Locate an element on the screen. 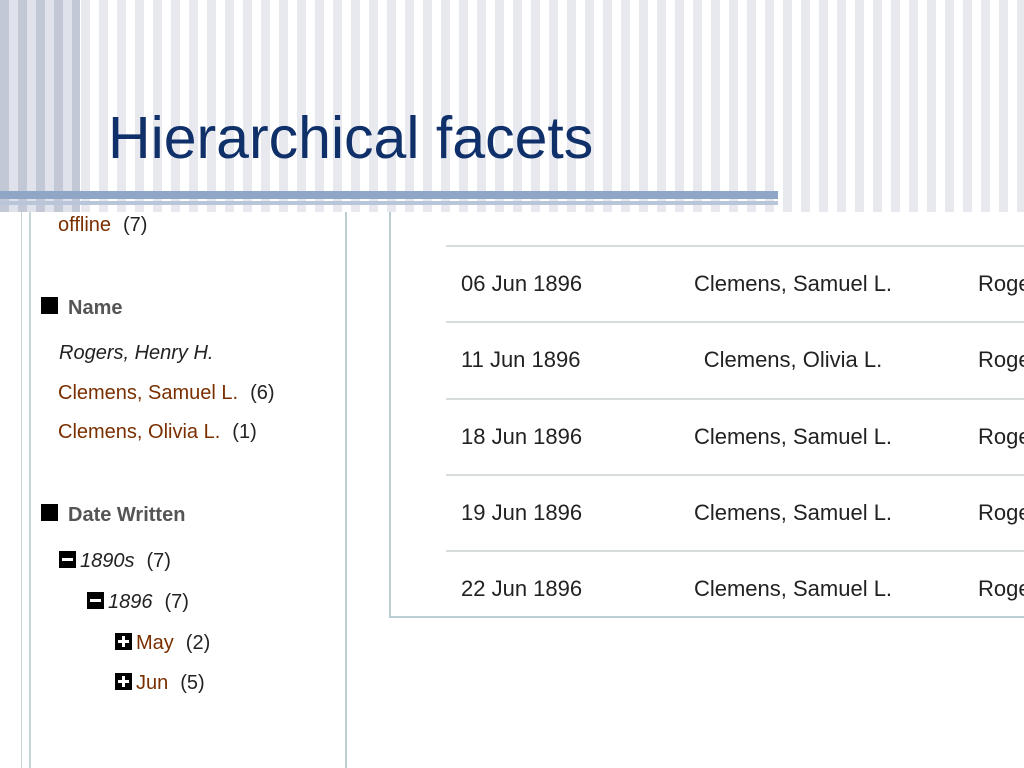 This screenshot has height=768, width=1024. facet-item-name: Clemens, Olivia L. (1) is located at coordinates (157, 432).